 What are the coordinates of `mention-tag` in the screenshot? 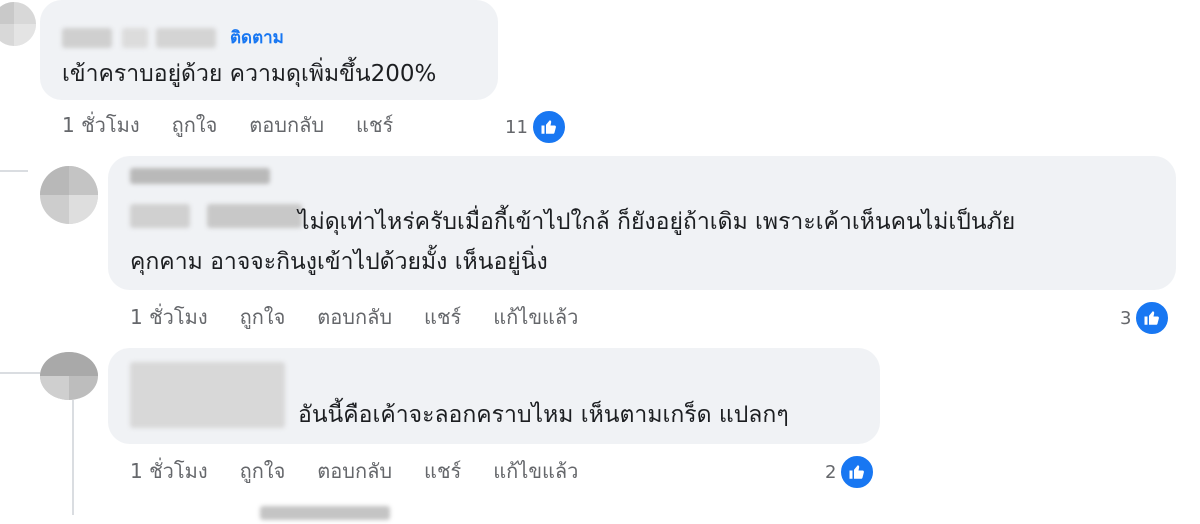 It's located at (216, 218).